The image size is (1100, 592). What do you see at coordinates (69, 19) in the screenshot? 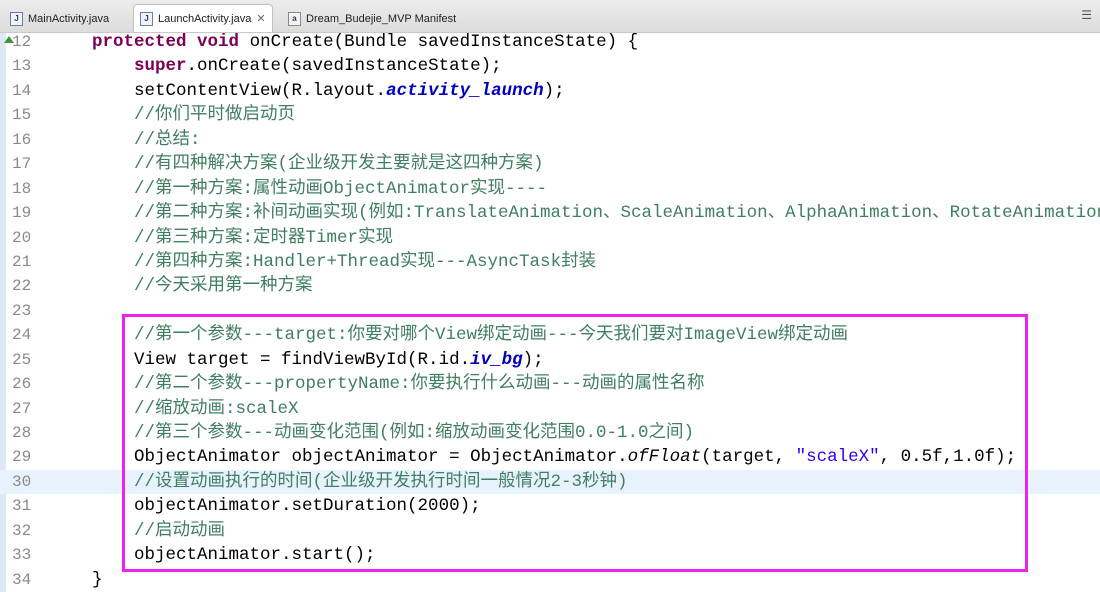
I see `tab-label: MainActivity.java` at bounding box center [69, 19].